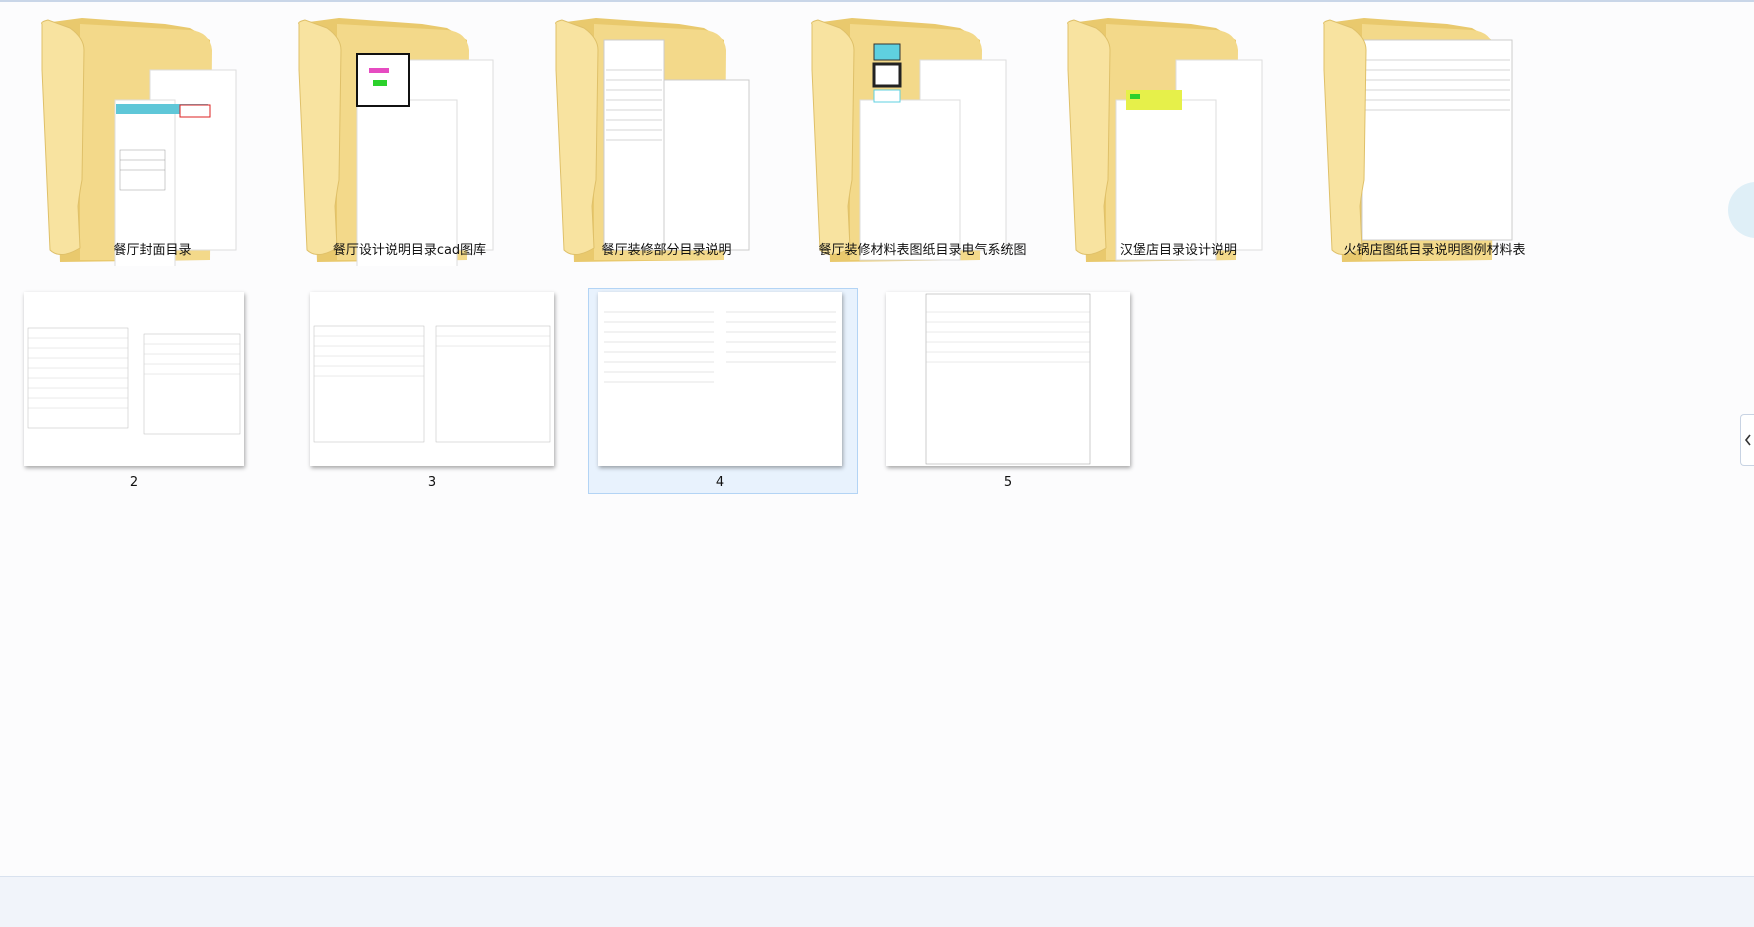 The height and width of the screenshot is (927, 1754). I want to click on file-item: 3, so click(432, 391).